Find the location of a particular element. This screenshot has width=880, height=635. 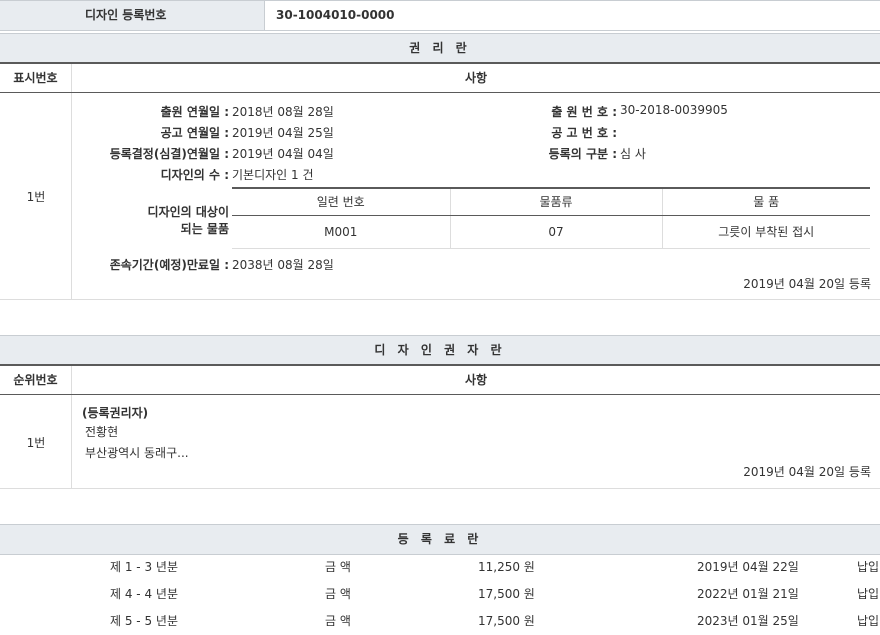

rights-section-title: 권 리 란 is located at coordinates (440, 48).